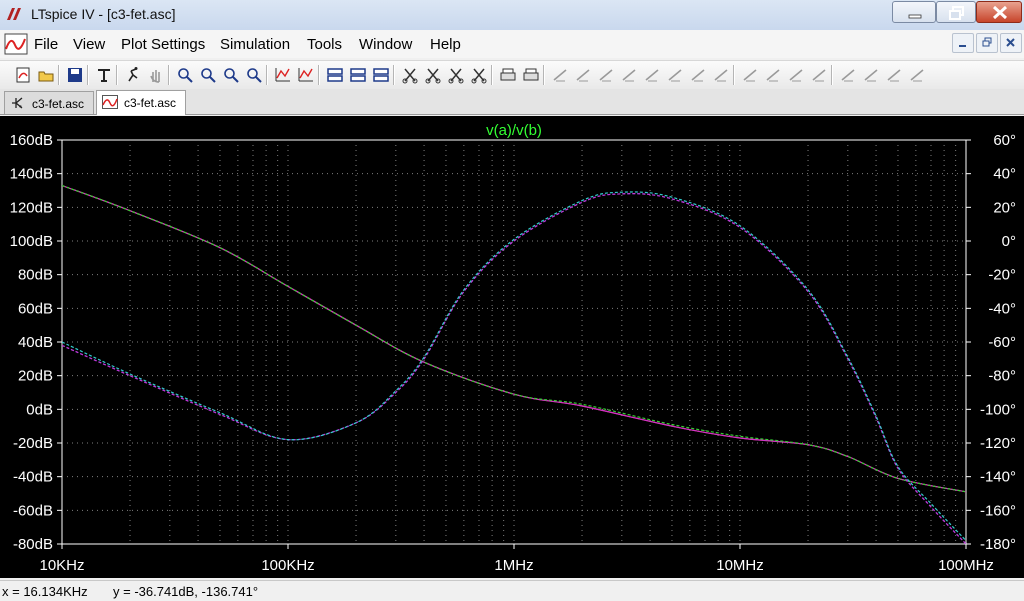 The width and height of the screenshot is (1024, 601). What do you see at coordinates (796, 75) in the screenshot?
I see `undo-icon` at bounding box center [796, 75].